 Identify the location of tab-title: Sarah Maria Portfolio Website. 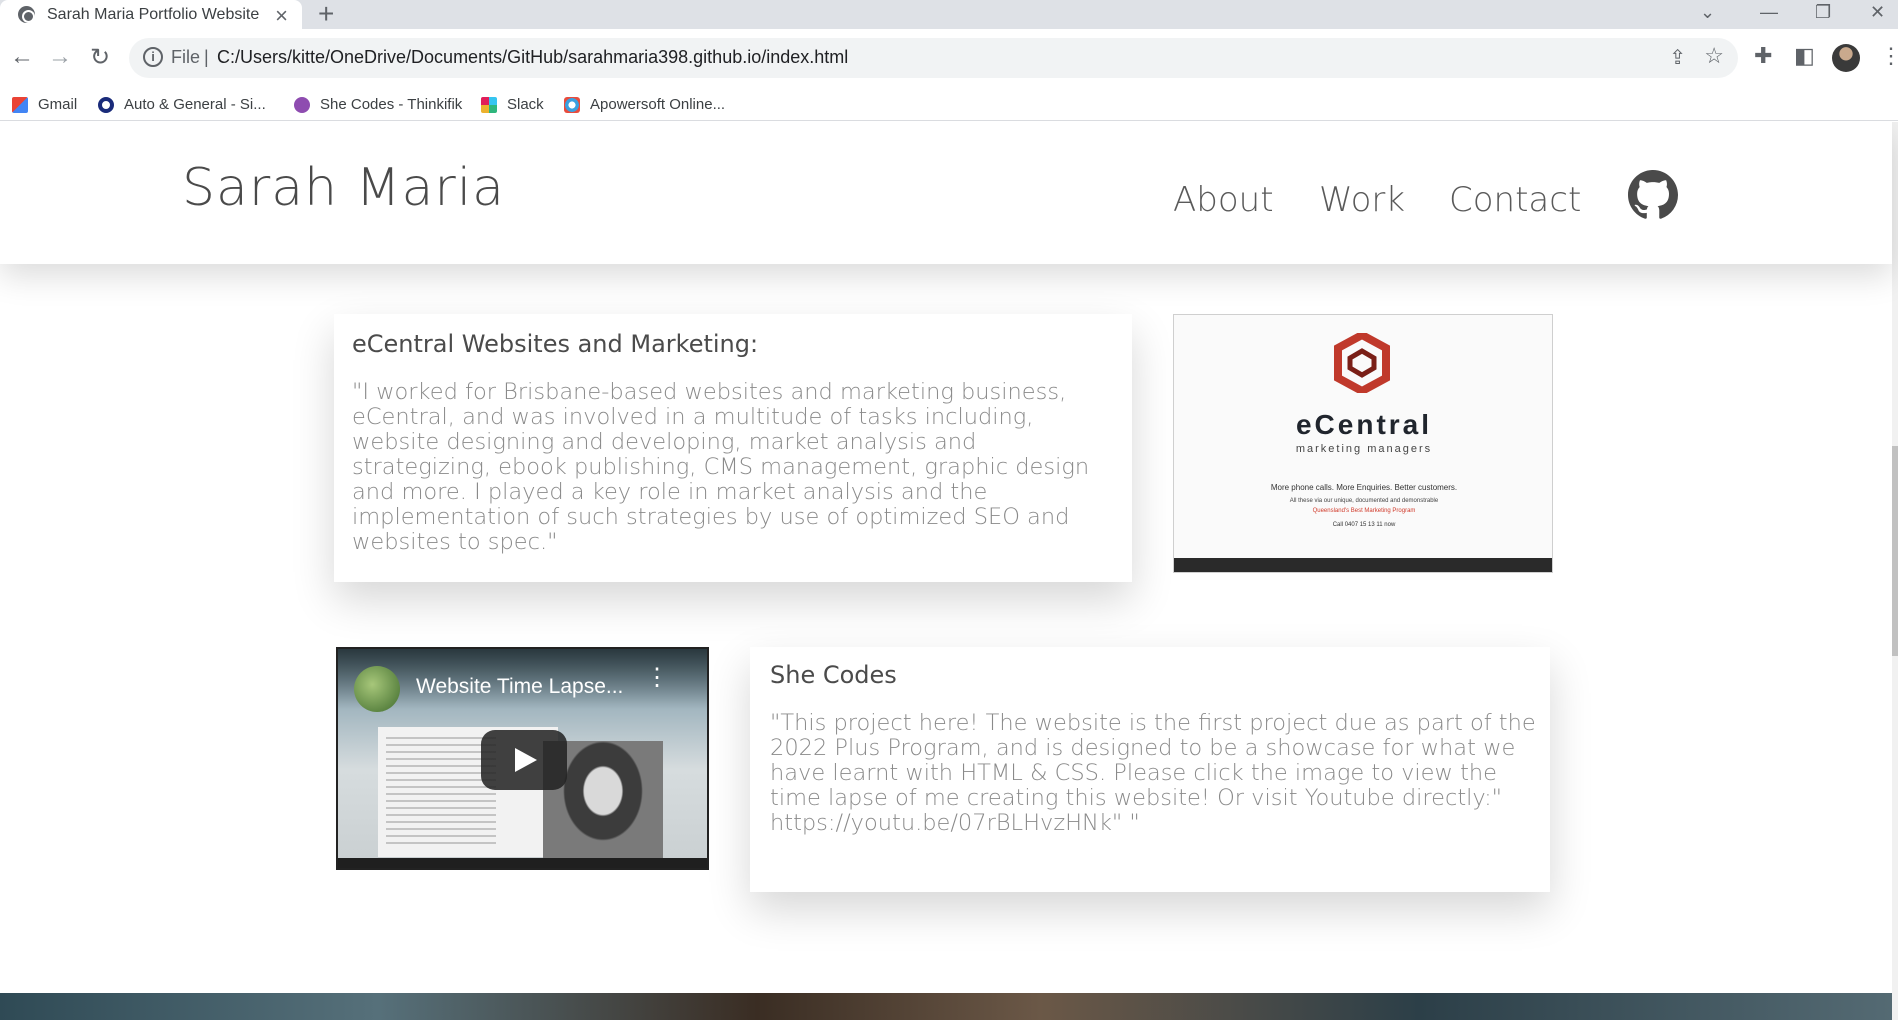
(153, 14).